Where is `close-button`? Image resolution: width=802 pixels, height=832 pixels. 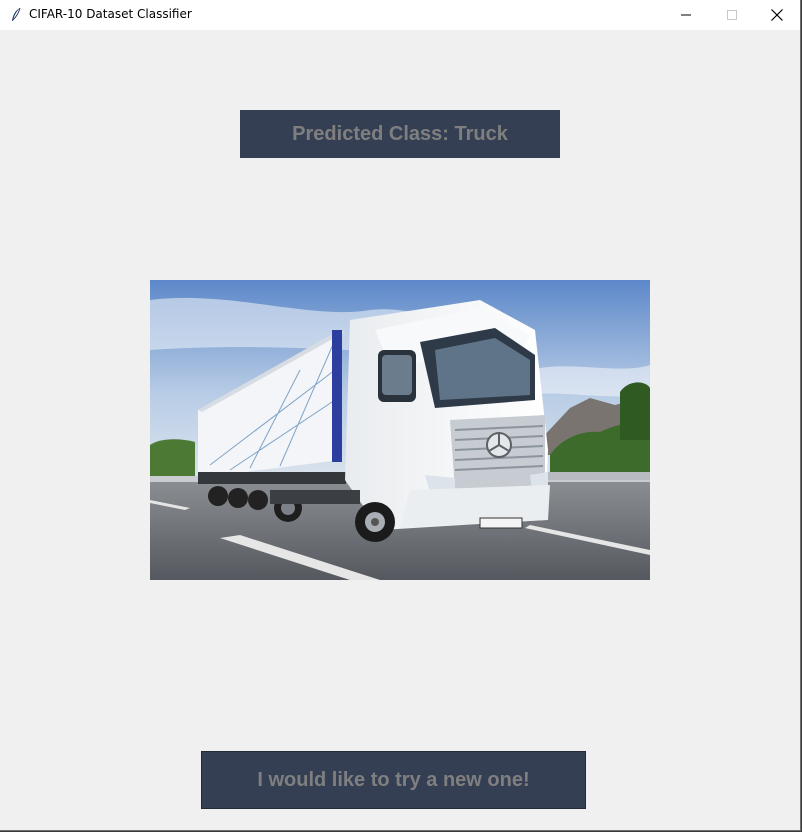 close-button is located at coordinates (777, 15).